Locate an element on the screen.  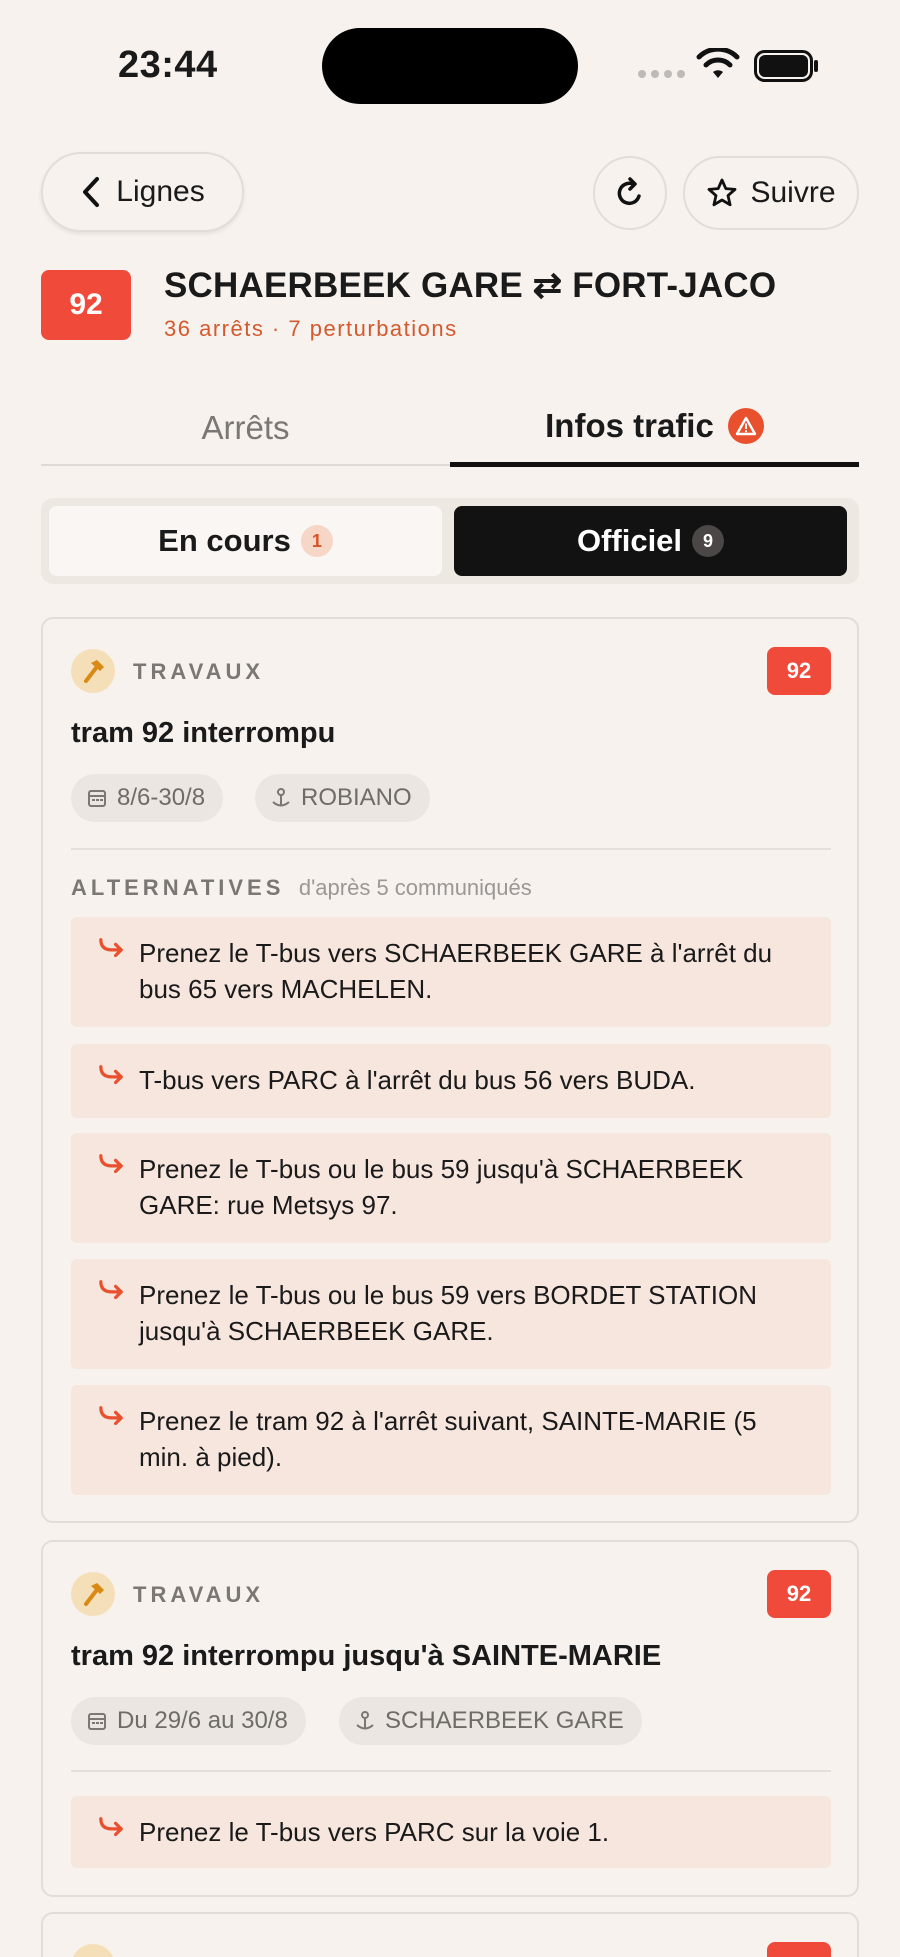
cellular-signal-icon is located at coordinates (661, 74).